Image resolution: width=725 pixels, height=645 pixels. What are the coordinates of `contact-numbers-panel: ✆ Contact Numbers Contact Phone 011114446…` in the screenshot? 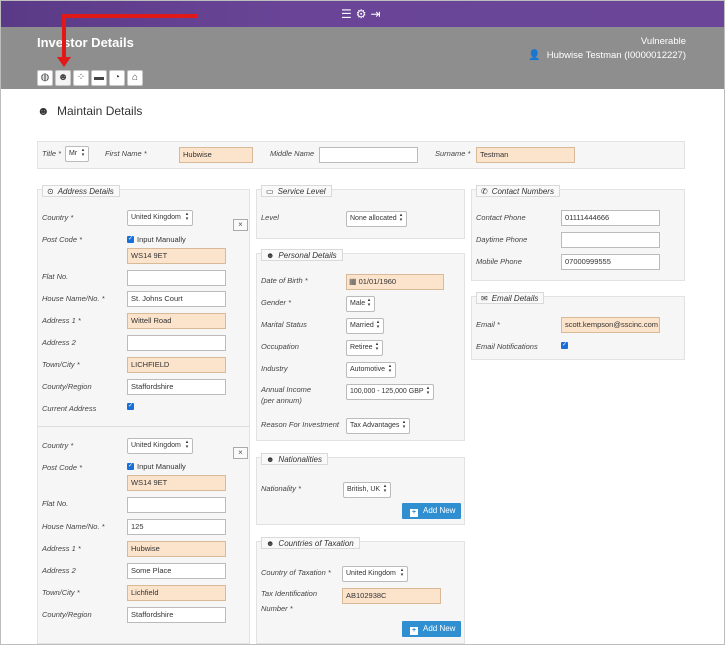 It's located at (578, 233).